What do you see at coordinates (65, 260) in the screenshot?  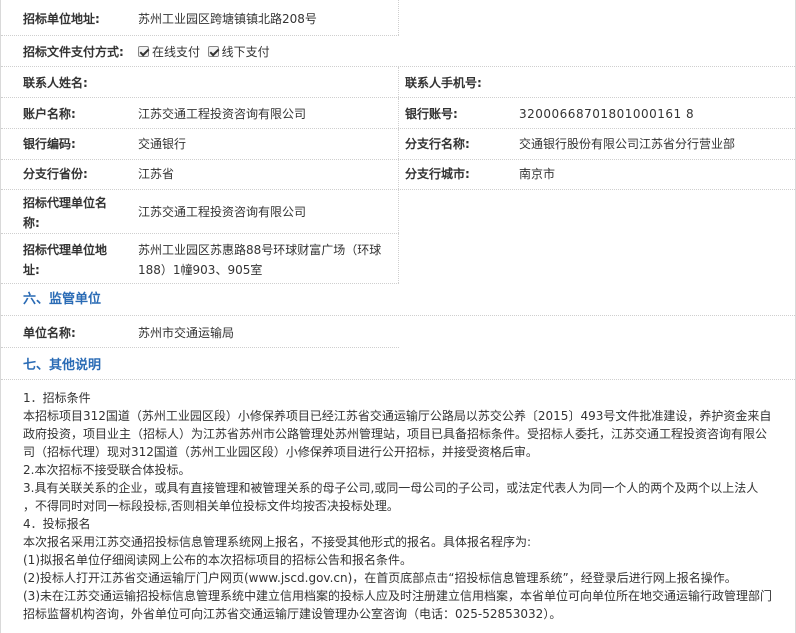 I see `agent-address-label: 招标代理单位地 址:` at bounding box center [65, 260].